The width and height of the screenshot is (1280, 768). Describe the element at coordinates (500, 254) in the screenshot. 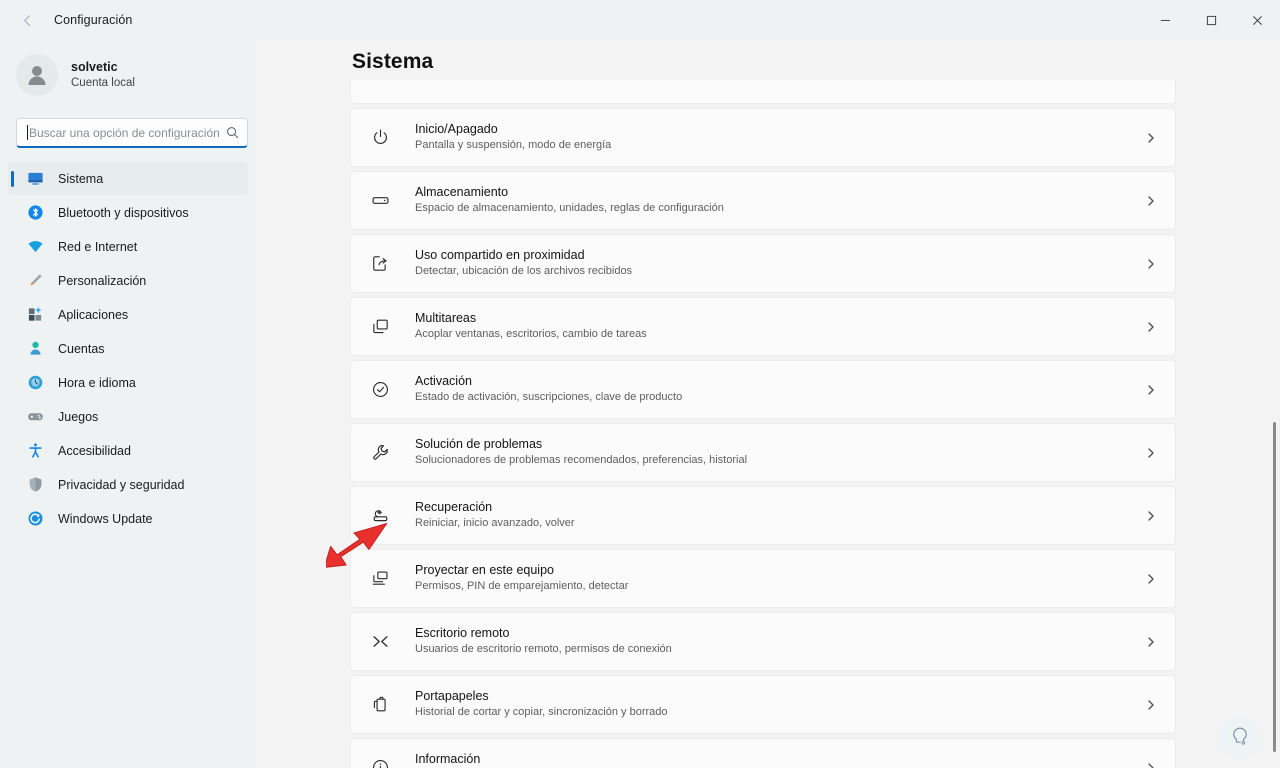

I see `settings-row-title: Uso compartido en proximidad` at that location.